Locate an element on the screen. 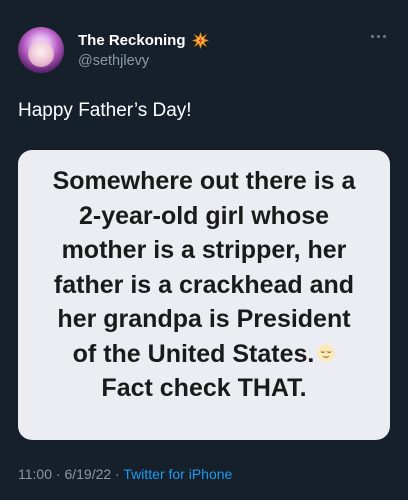 Image resolution: width=408 pixels, height=500 pixels. author-name-row: The Reckoning is located at coordinates (143, 40).